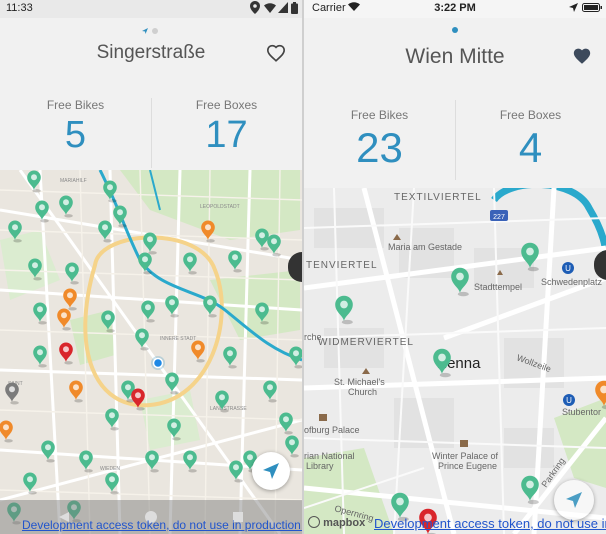 Image resolution: width=606 pixels, height=534 pixels. Describe the element at coordinates (465, 456) in the screenshot. I see `map-label-winter-palace-1: Winter Palace of` at that location.